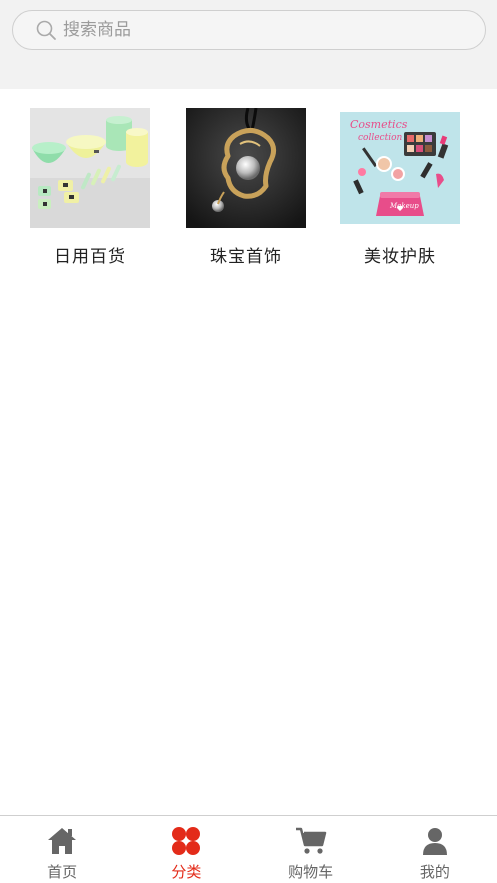  I want to click on tab-profile: 我的, so click(435, 849).